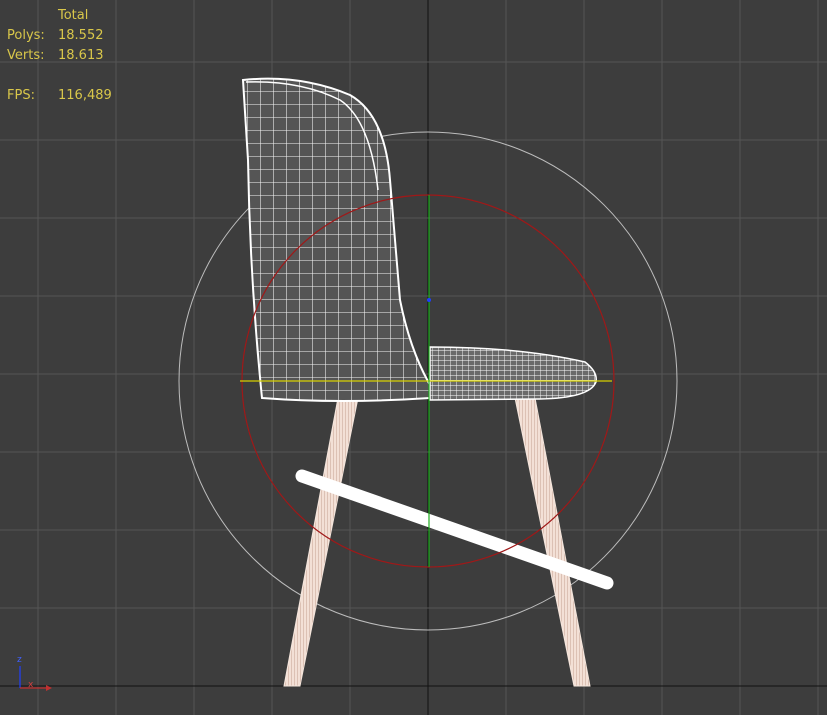  Describe the element at coordinates (21, 95) in the screenshot. I see `stats-fps-label: FPS:` at that location.